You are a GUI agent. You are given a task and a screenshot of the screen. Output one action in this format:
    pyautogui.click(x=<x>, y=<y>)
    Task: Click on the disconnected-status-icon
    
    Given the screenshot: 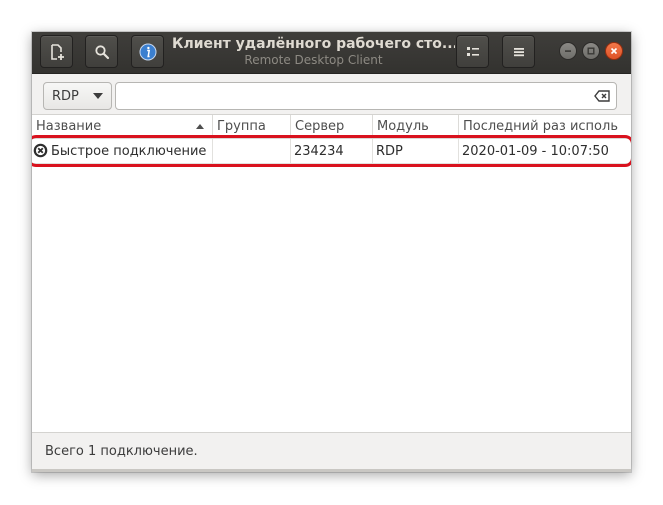 What is the action you would take?
    pyautogui.click(x=40, y=150)
    